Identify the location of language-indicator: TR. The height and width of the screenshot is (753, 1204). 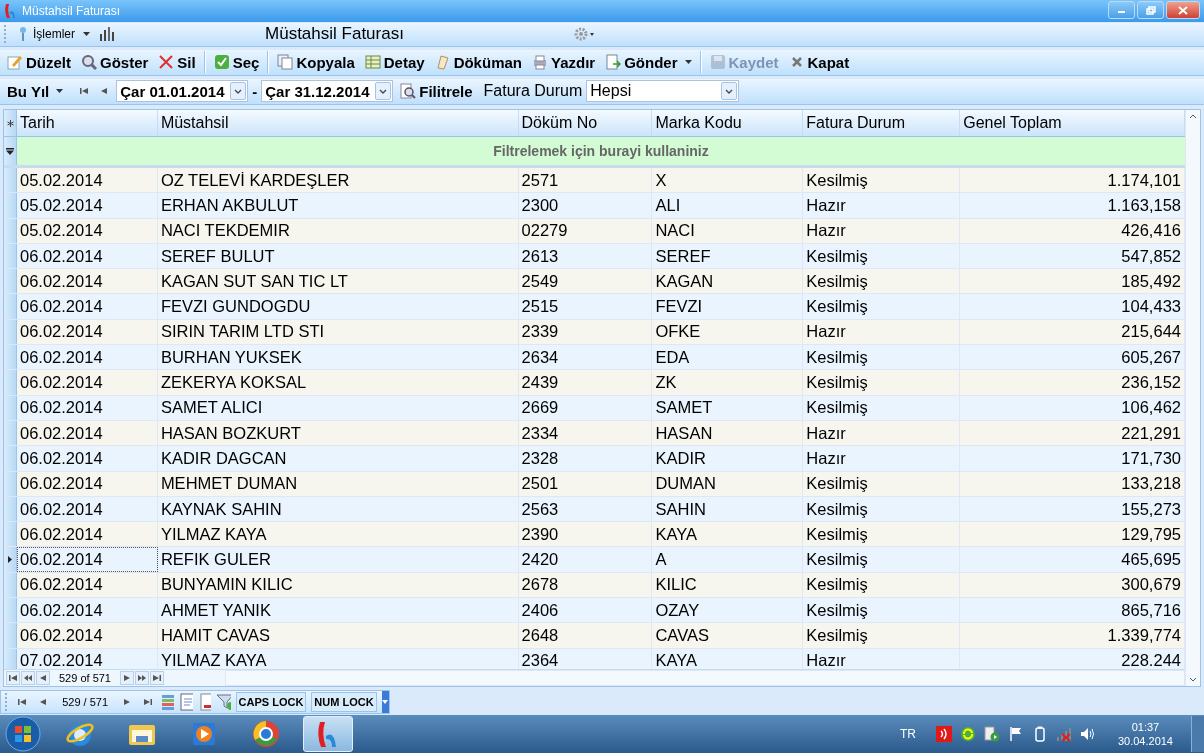
(907, 734).